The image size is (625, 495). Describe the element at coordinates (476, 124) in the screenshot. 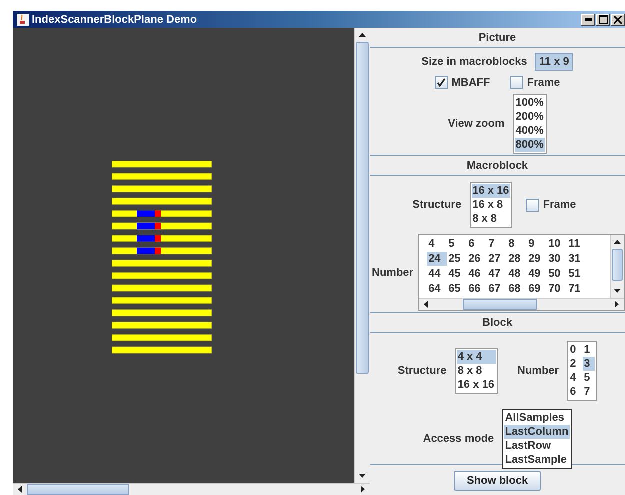

I see `zoom-label: View zoom` at that location.